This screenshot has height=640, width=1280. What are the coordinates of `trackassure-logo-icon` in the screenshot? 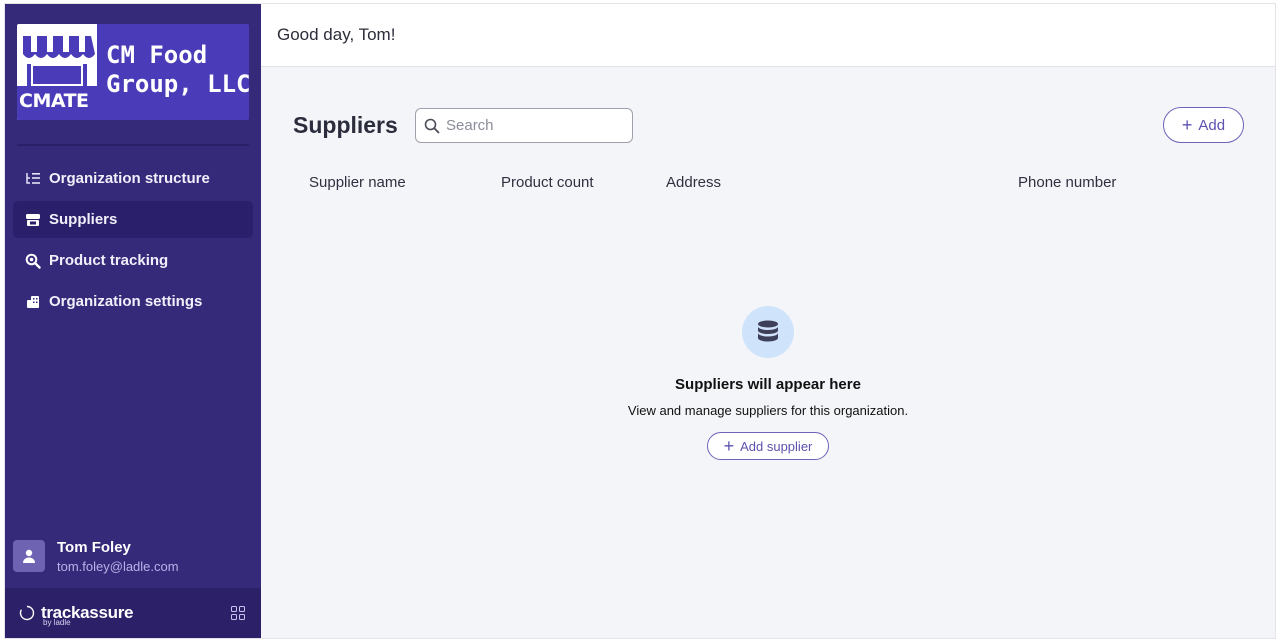 It's located at (27, 613).